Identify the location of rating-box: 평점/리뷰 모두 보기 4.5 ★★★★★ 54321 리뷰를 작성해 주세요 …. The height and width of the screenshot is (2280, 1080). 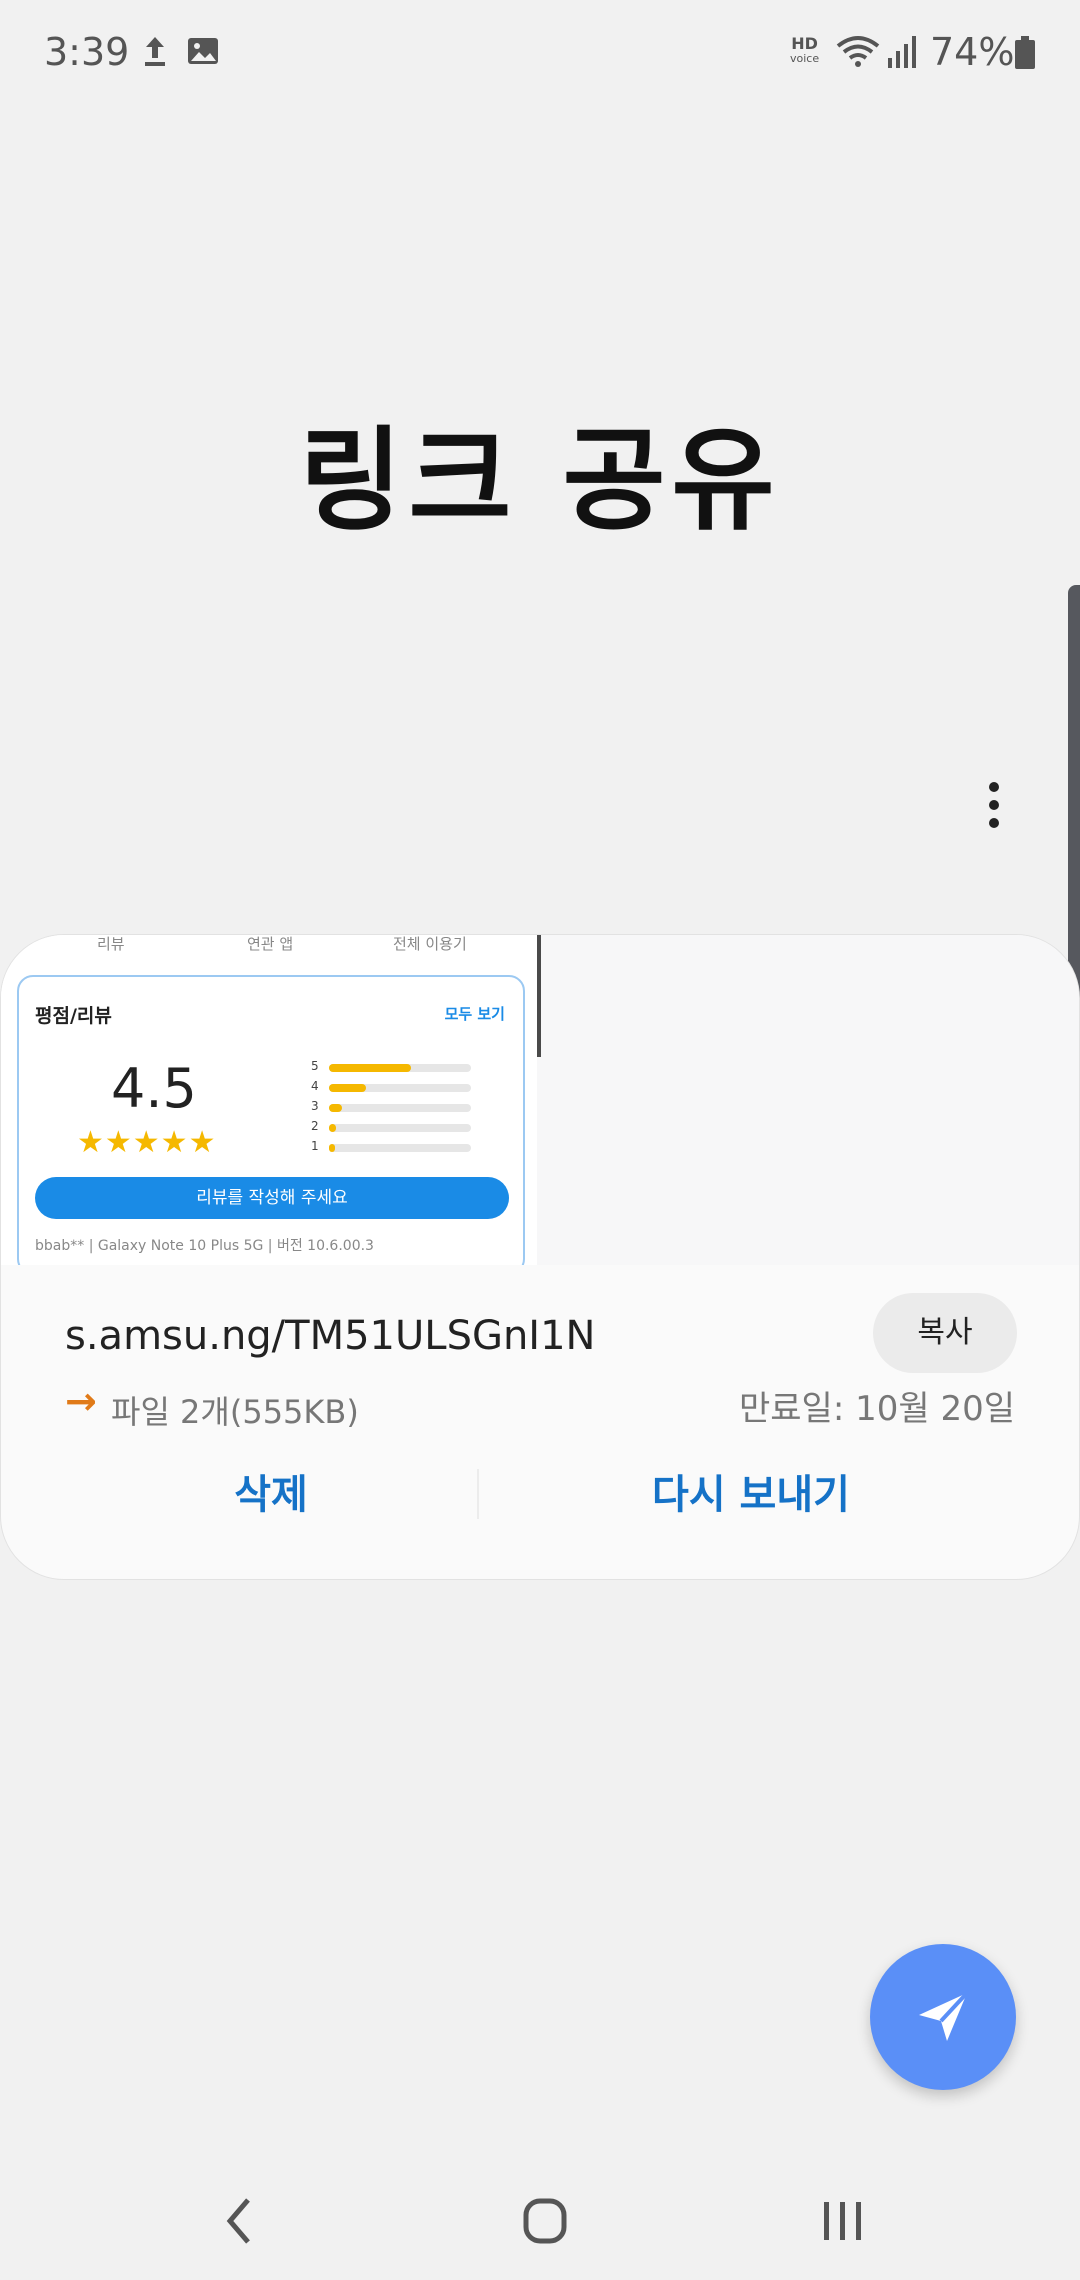
(271, 1120).